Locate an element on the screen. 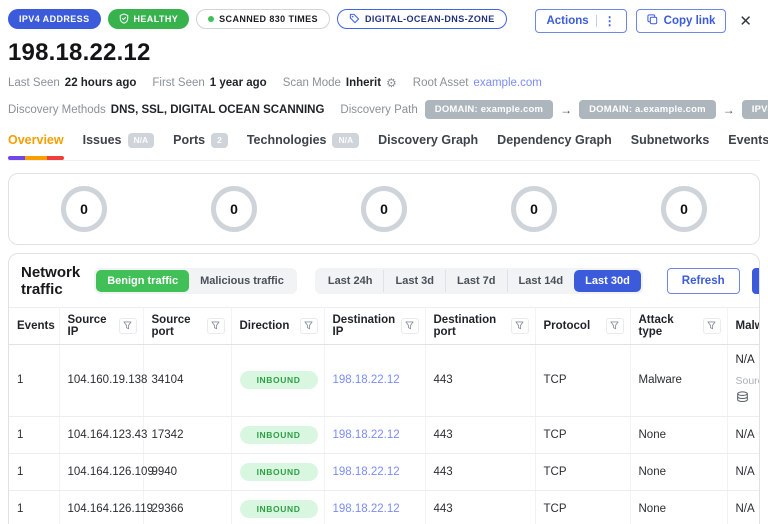  time-filter-last-7d: Last 7d is located at coordinates (476, 280).